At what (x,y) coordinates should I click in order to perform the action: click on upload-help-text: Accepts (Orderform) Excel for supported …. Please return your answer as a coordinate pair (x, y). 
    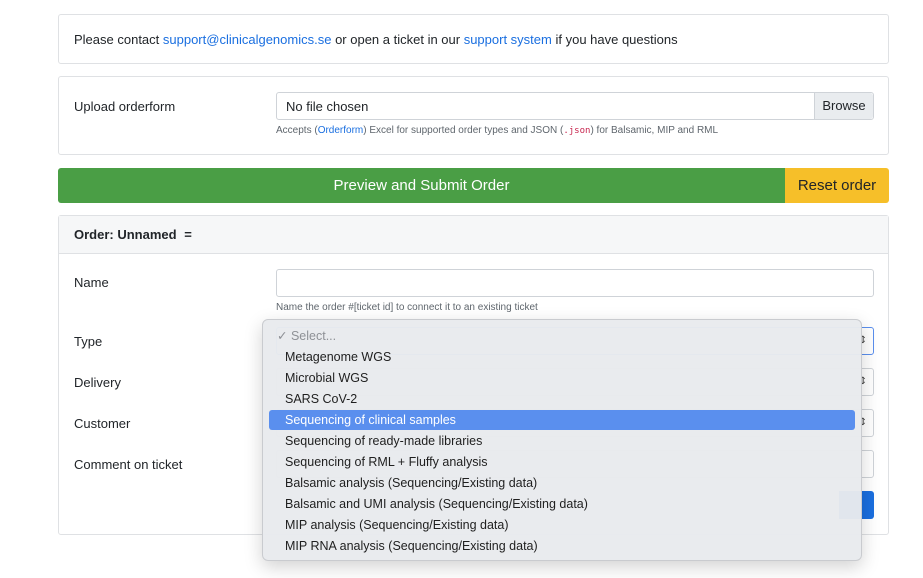
    Looking at the image, I should click on (497, 130).